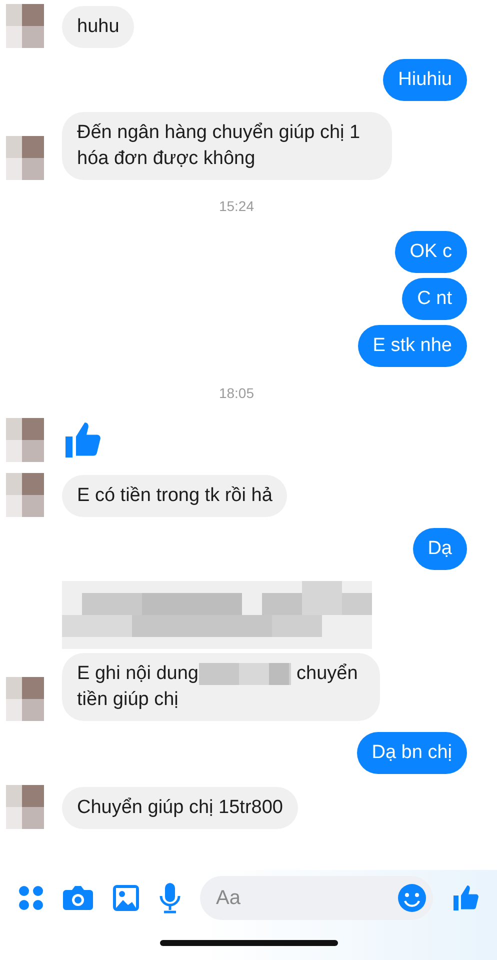 This screenshot has width=497, height=960. Describe the element at coordinates (439, 549) in the screenshot. I see `message-bubble: Dạ` at that location.